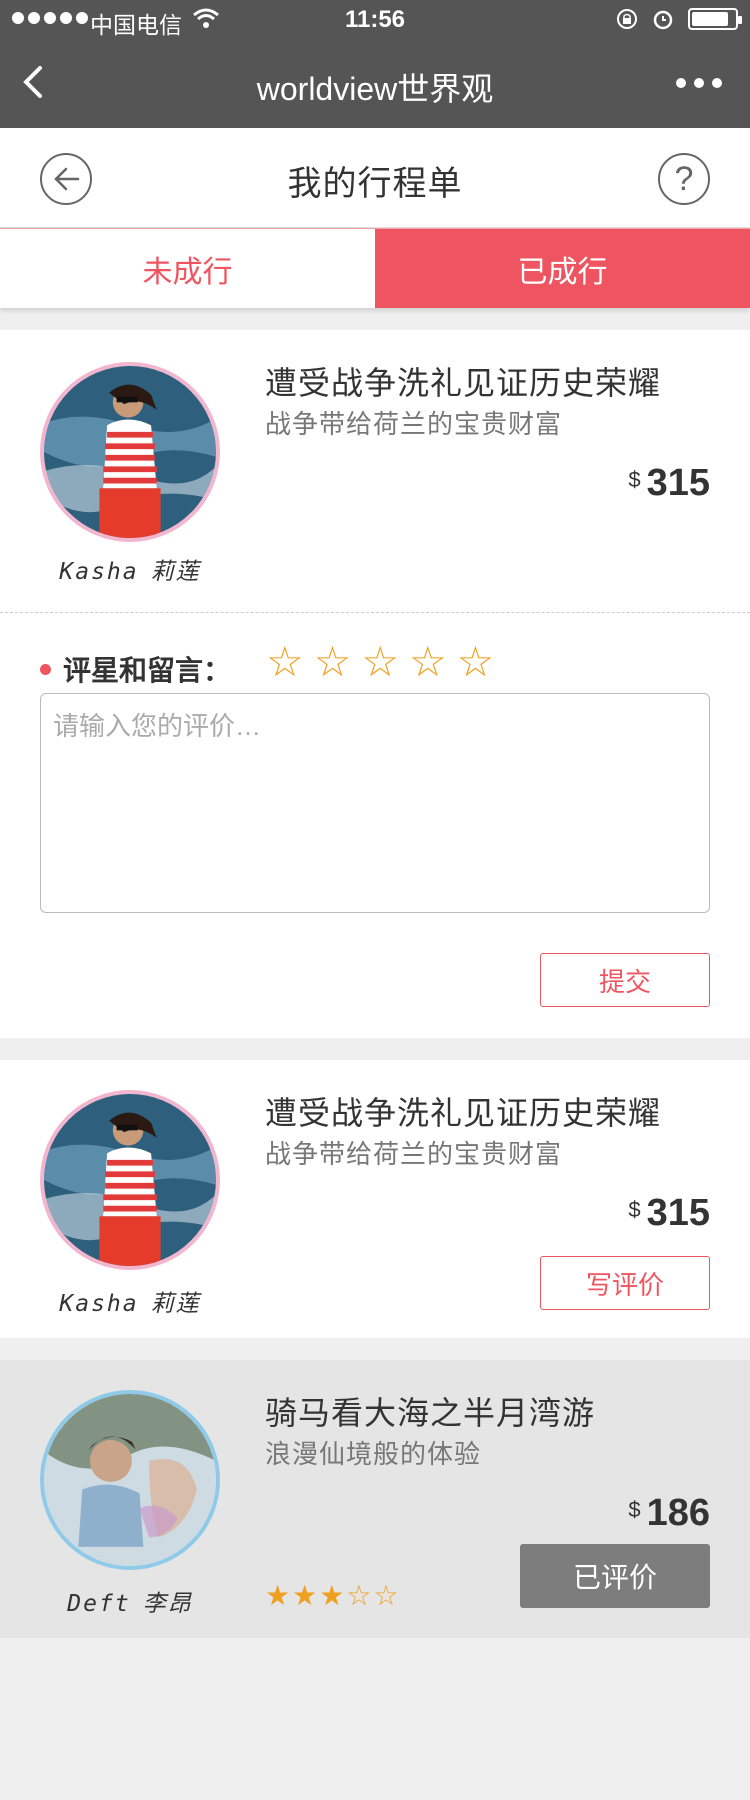 This screenshot has height=1800, width=750. I want to click on rotation-lock-icon, so click(627, 19).